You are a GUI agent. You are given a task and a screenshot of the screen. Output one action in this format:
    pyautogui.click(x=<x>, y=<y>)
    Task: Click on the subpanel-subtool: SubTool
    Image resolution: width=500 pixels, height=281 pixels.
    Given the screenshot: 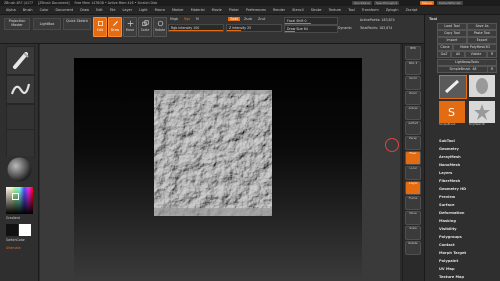 What is the action you would take?
    pyautogui.click(x=447, y=141)
    